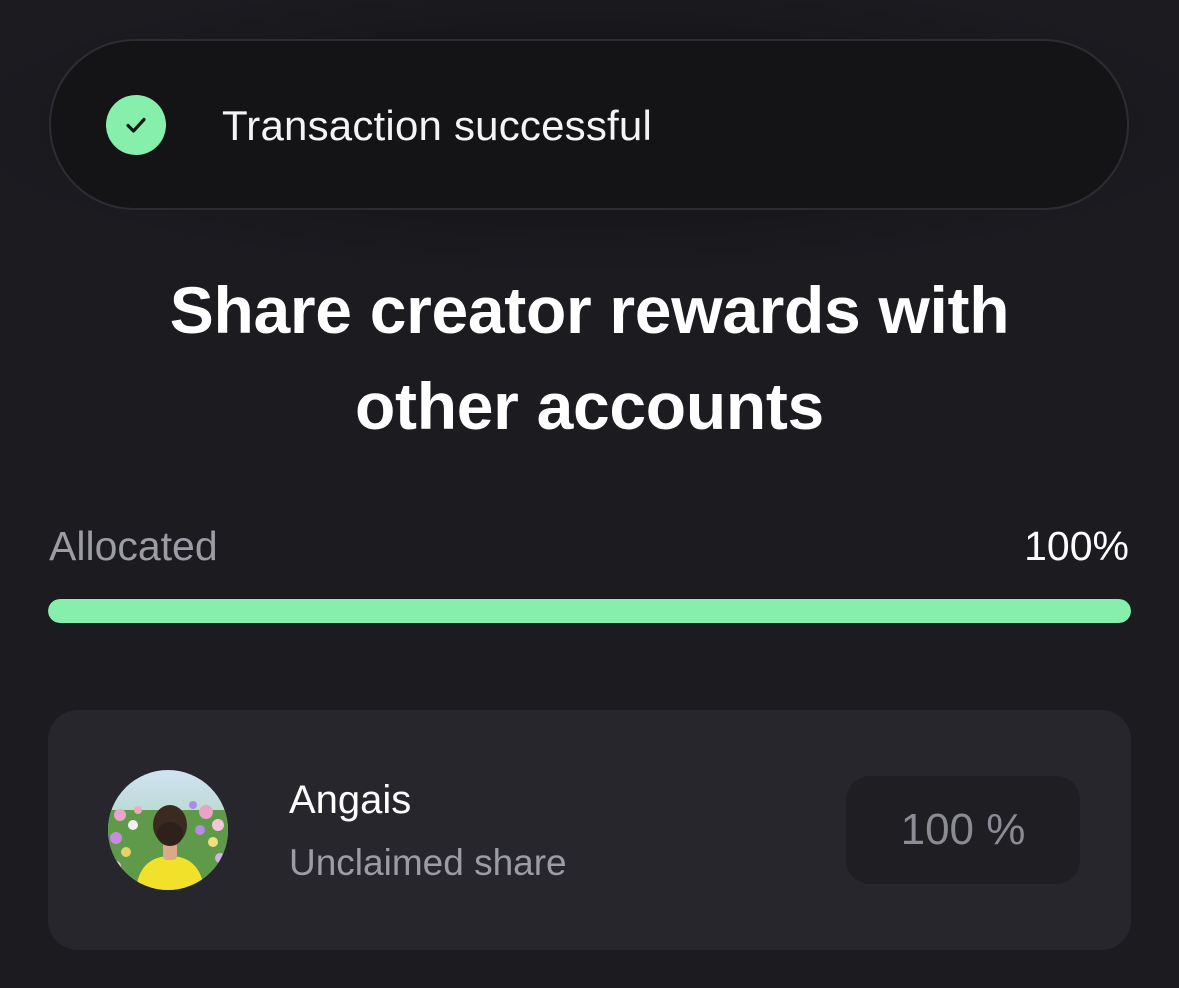 The image size is (1179, 988). I want to click on allocation-progress-fill, so click(589, 611).